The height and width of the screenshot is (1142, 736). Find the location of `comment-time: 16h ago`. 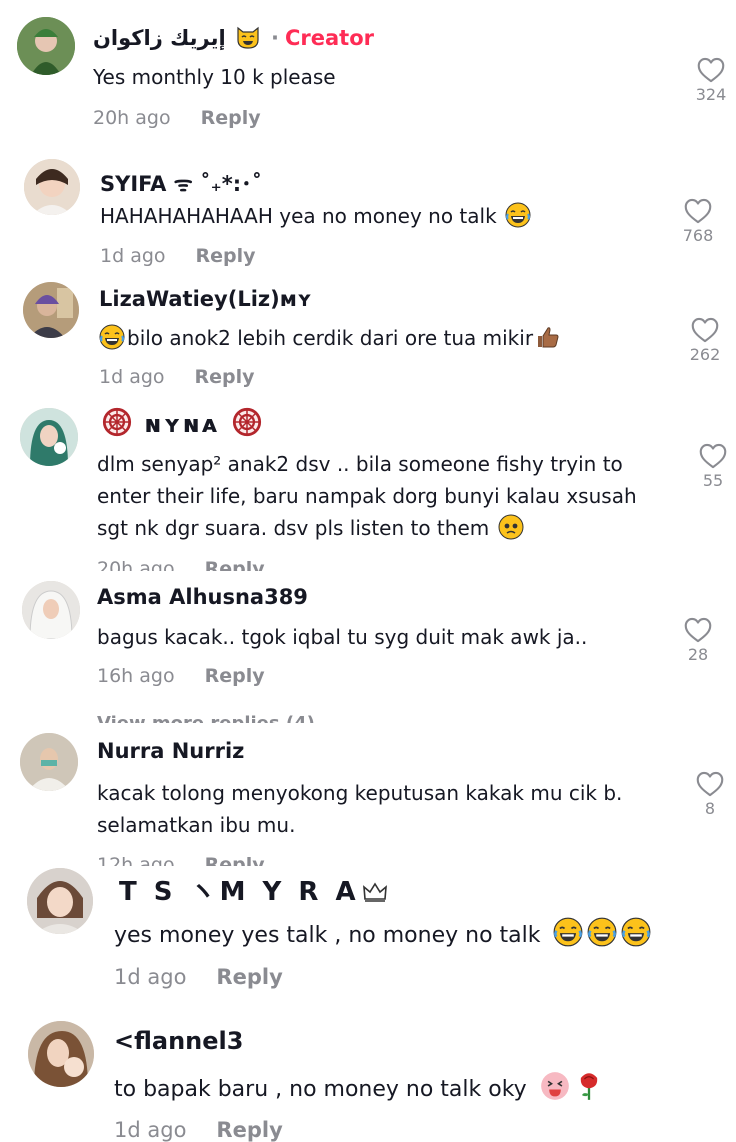

comment-time: 16h ago is located at coordinates (136, 676).